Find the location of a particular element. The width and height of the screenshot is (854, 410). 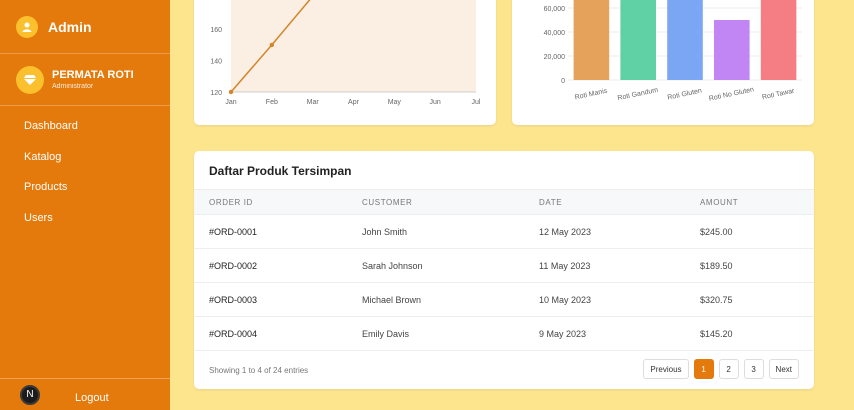

customer-cell: John Smith is located at coordinates (385, 232).